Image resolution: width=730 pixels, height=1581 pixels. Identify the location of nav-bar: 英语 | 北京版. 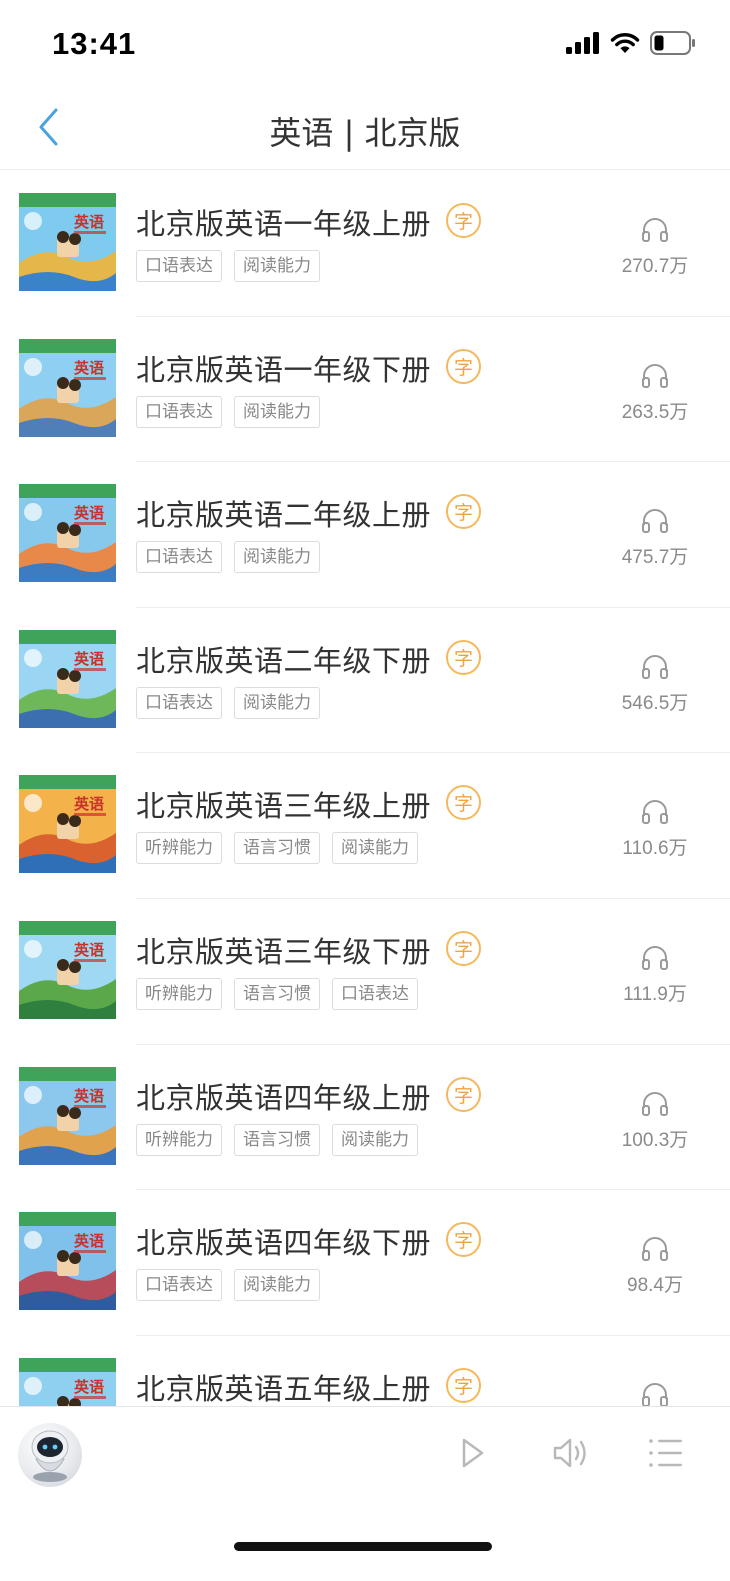
(365, 130).